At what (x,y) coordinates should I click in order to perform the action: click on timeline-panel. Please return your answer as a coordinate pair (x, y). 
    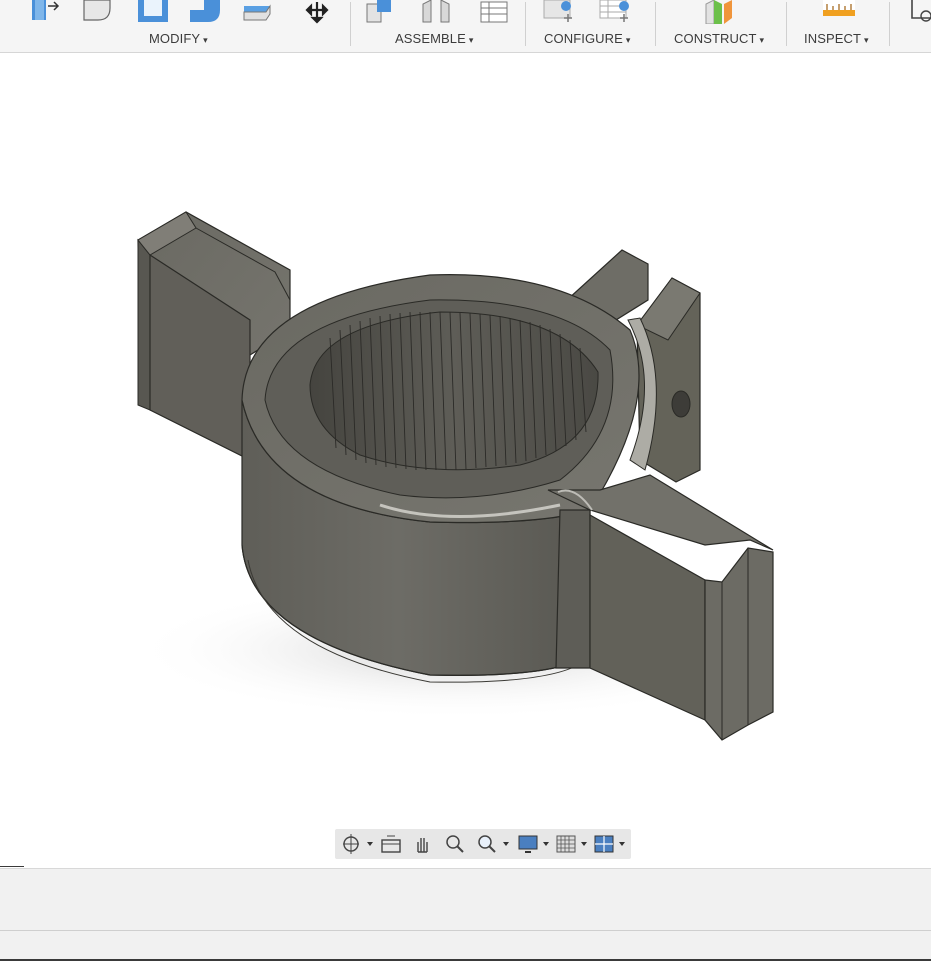
    Looking at the image, I should click on (465, 899).